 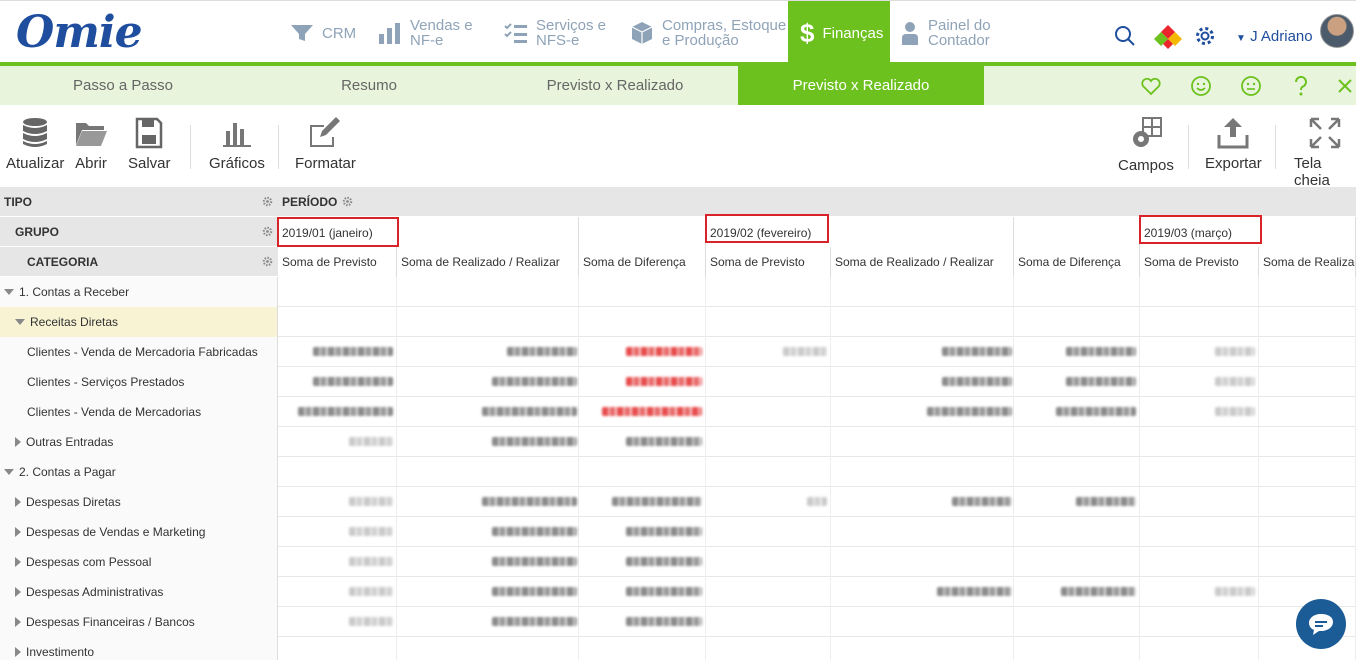 What do you see at coordinates (1325, 153) in the screenshot?
I see `fullscreen-button: Tela cheia` at bounding box center [1325, 153].